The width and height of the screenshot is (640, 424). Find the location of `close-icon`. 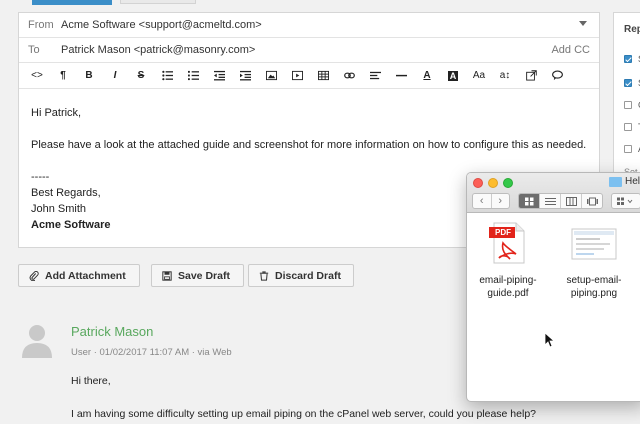

close-icon is located at coordinates (478, 183).